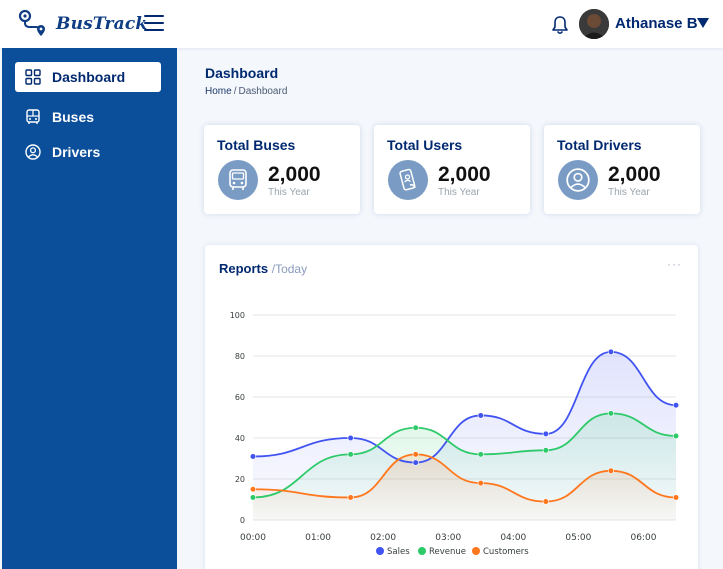 This screenshot has width=723, height=569. What do you see at coordinates (361, 24) in the screenshot?
I see `top-header: BusTrack Athanase B` at bounding box center [361, 24].